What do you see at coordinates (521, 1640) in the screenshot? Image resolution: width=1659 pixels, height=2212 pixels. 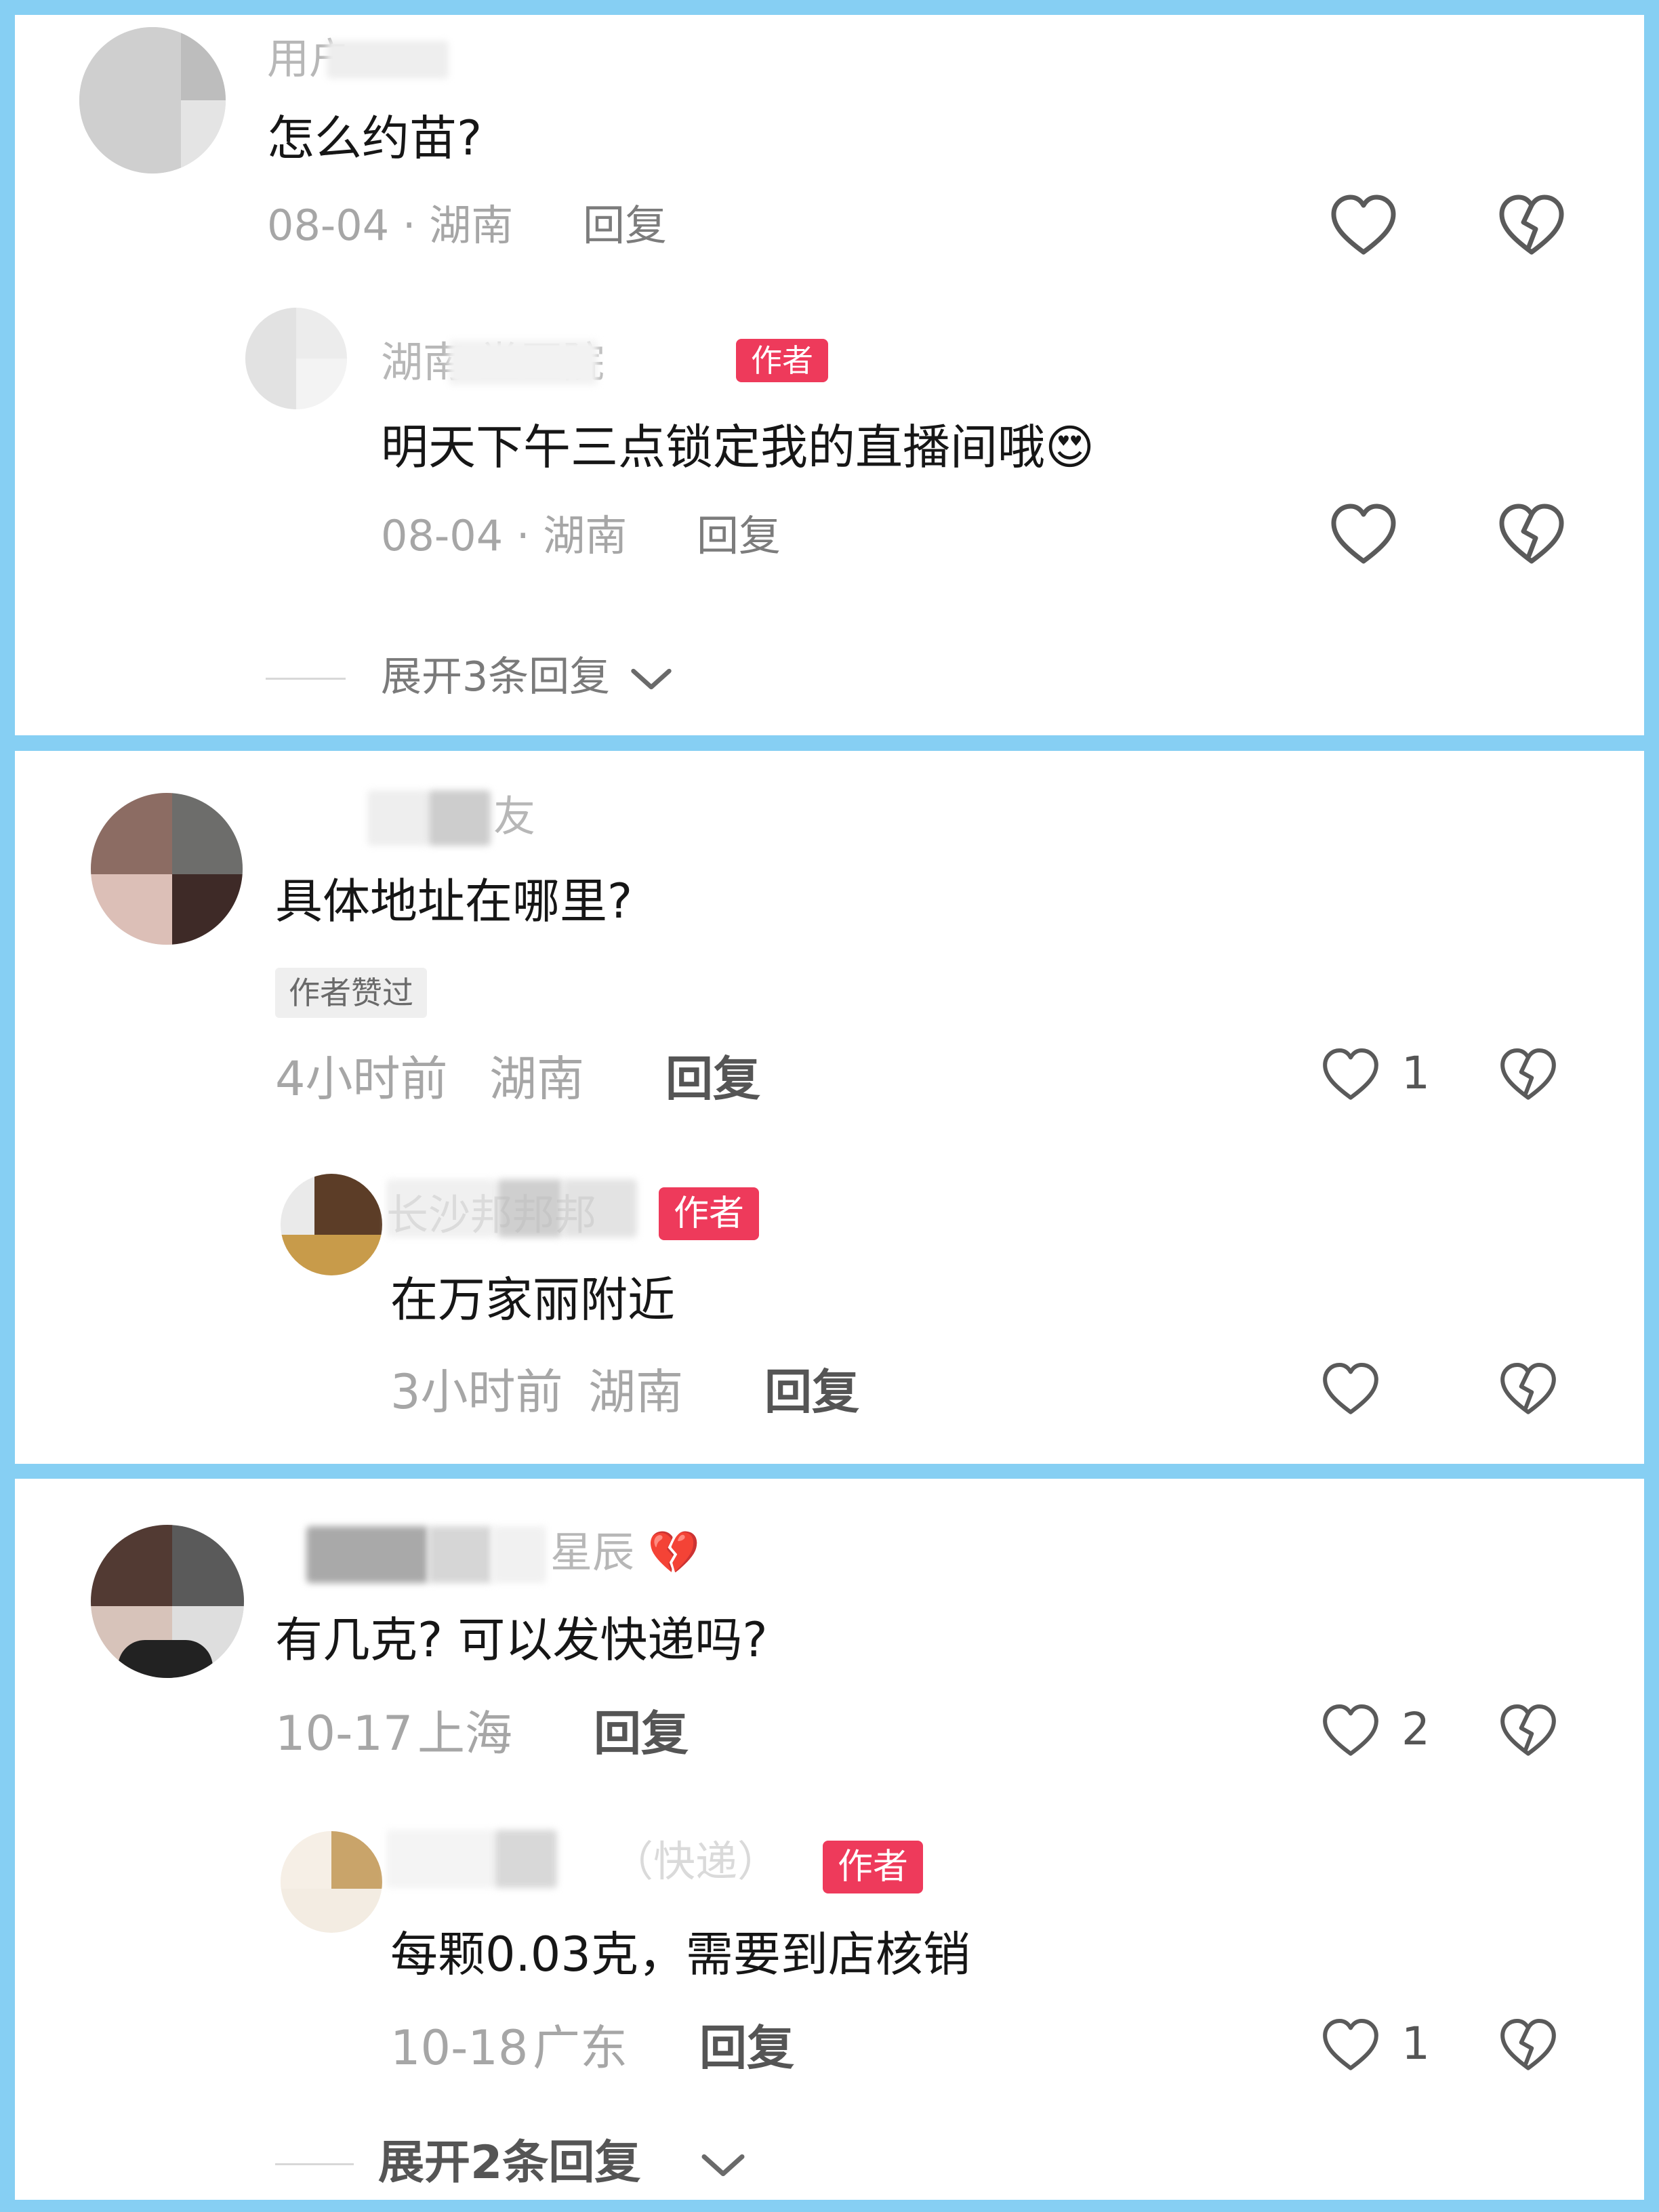 I see `comment-text: 有几克? 可以发快递吗?` at bounding box center [521, 1640].